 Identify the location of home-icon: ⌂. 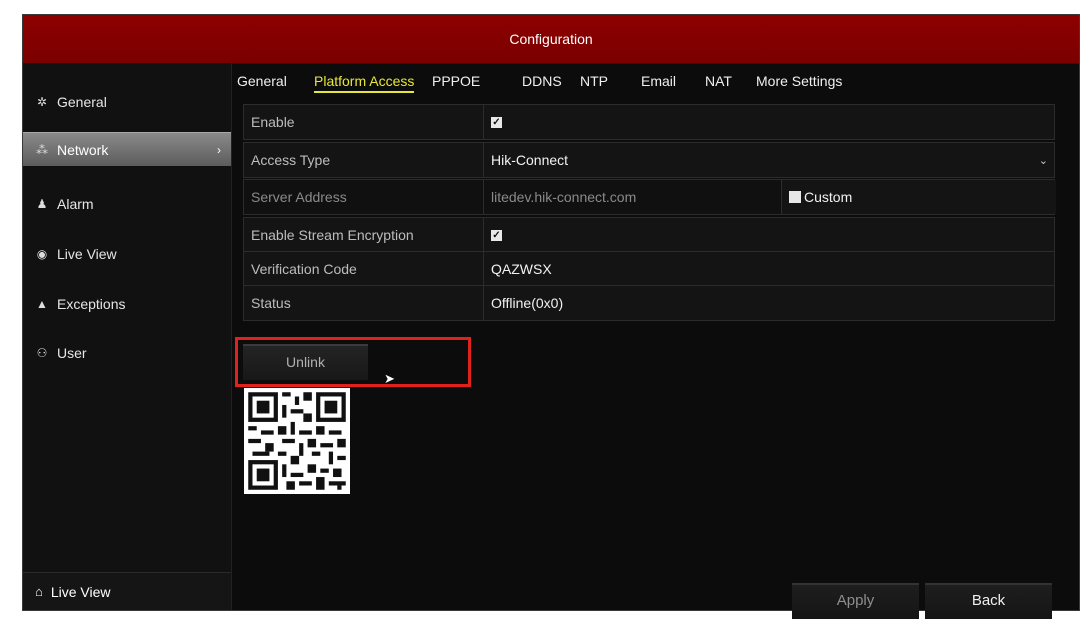
(39, 591).